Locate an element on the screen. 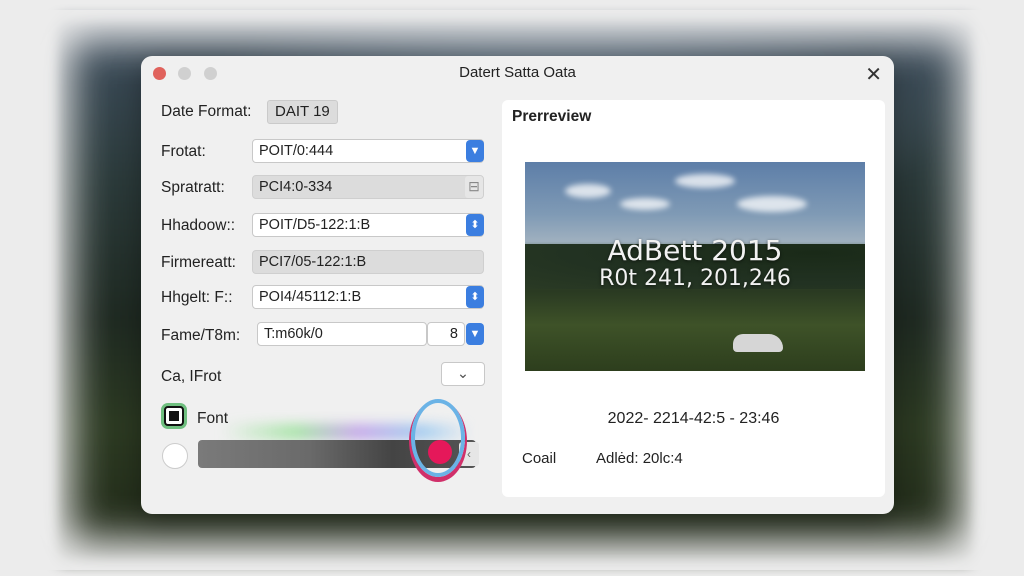 The width and height of the screenshot is (1024, 576). frotat-value: POIT/0:444 is located at coordinates (296, 151).